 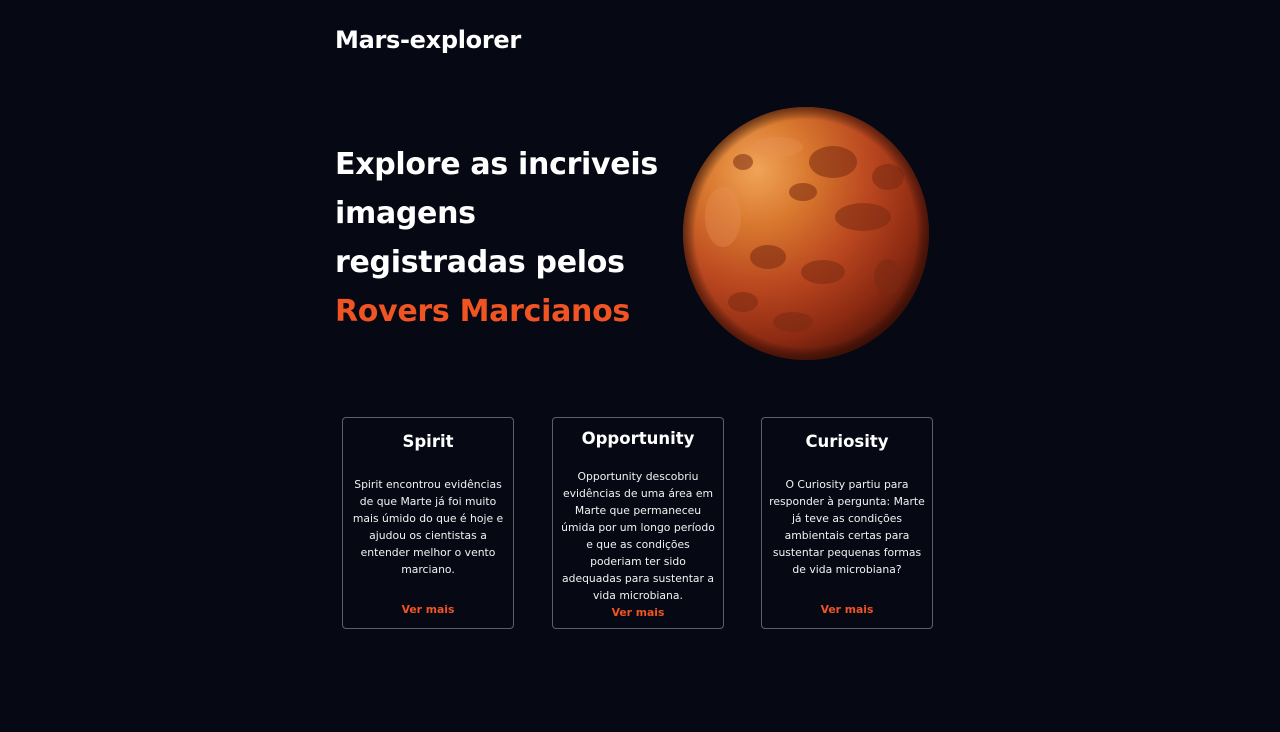 I want to click on card-title: Curiosity, so click(x=847, y=441).